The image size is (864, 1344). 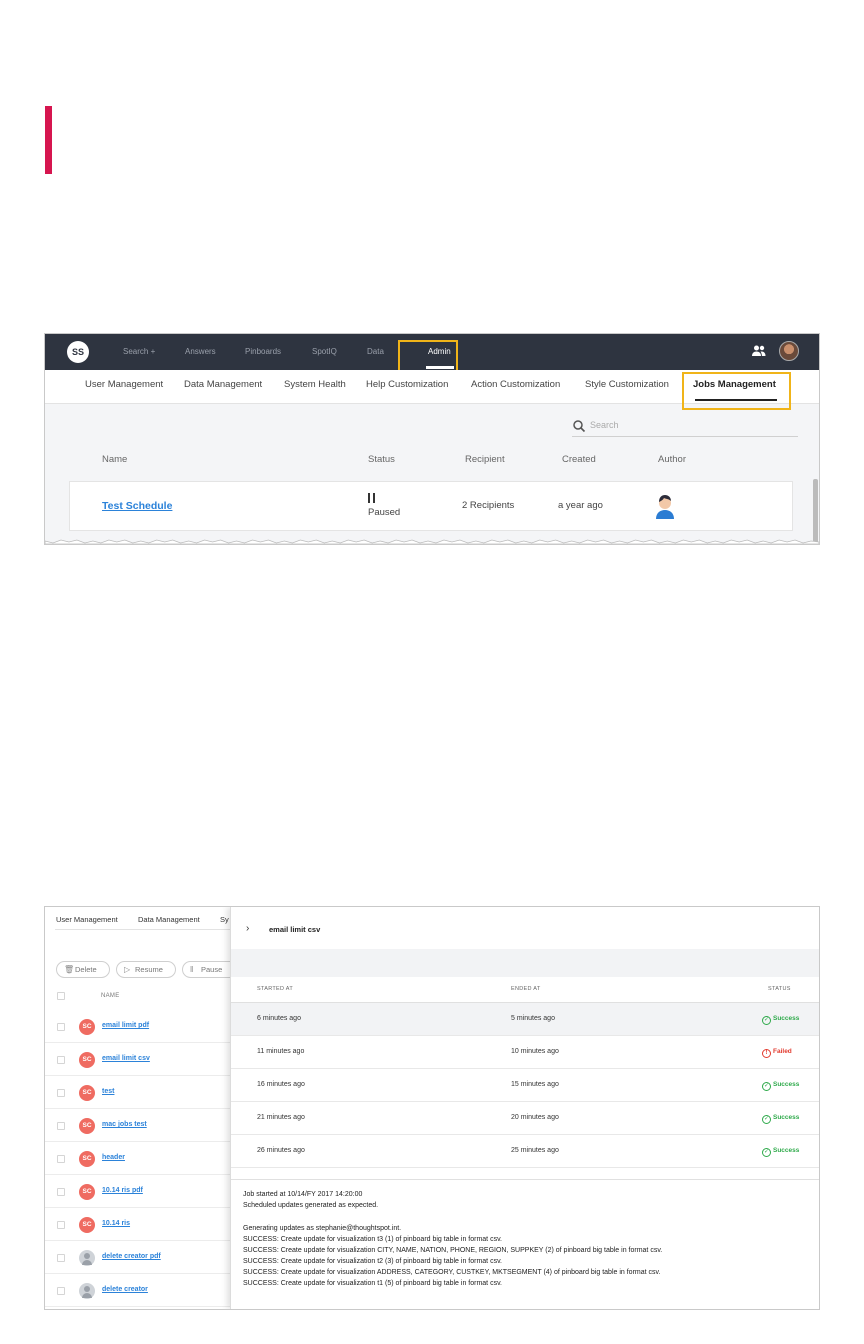 I want to click on list-item: delete creator pdf, so click(x=137, y=1257).